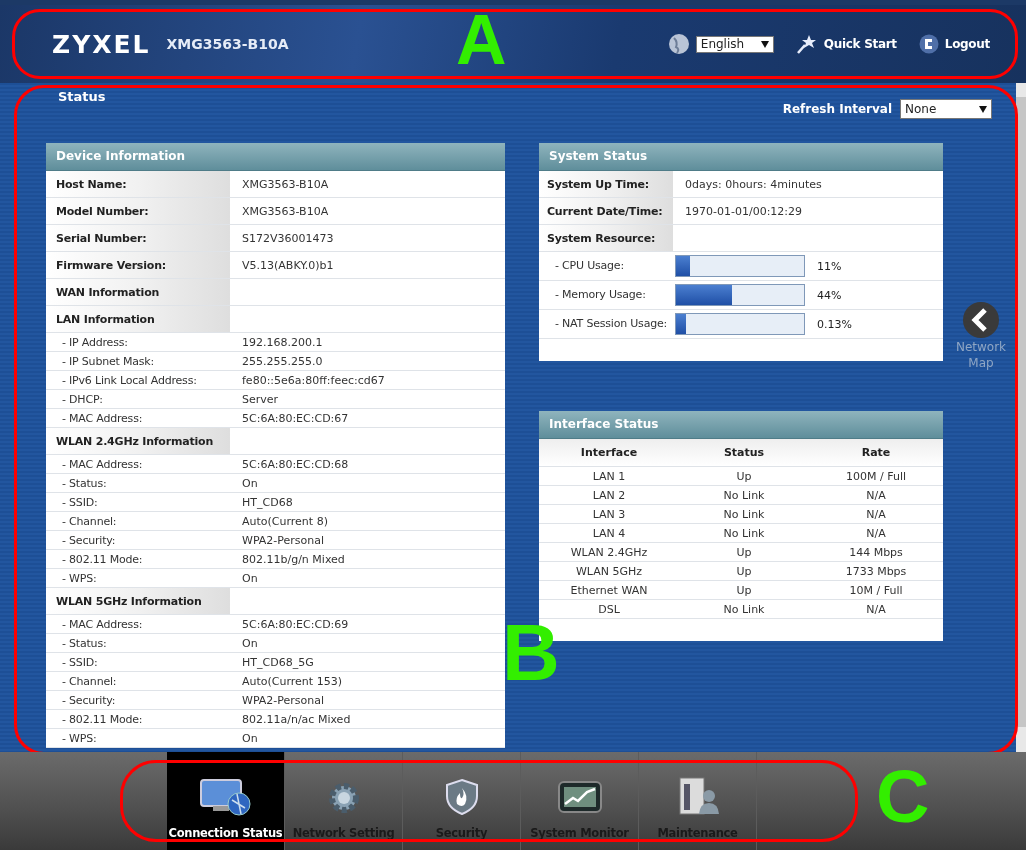 The height and width of the screenshot is (850, 1026). What do you see at coordinates (129, 380) in the screenshot?
I see `field-label: - IPv6 Link Local Address:` at bounding box center [129, 380].